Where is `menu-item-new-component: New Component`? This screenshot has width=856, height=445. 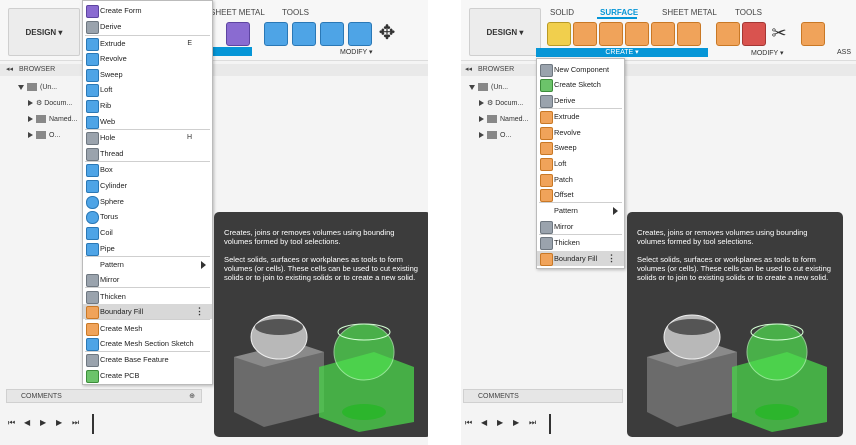 menu-item-new-component: New Component is located at coordinates (580, 69).